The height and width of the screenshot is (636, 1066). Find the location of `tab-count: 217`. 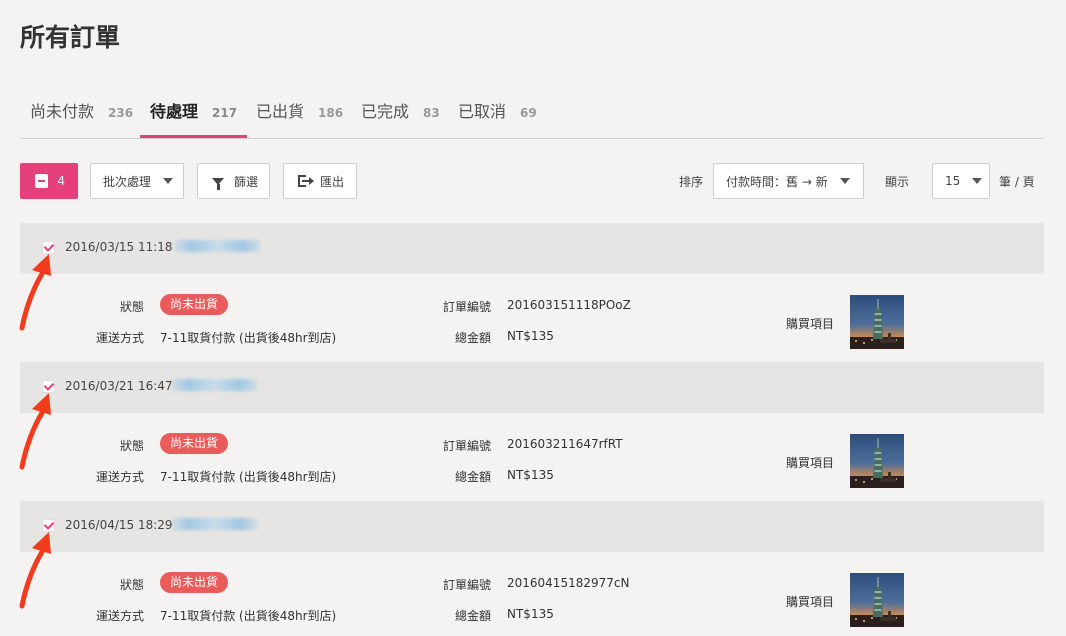

tab-count: 217 is located at coordinates (225, 113).